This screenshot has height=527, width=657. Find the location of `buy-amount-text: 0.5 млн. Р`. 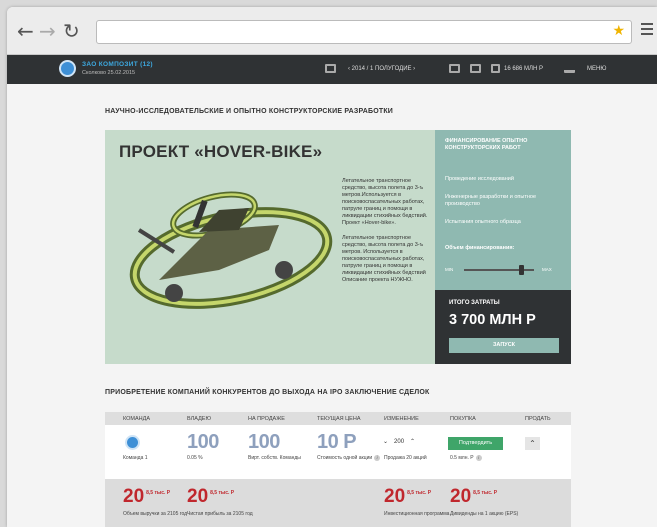

buy-amount-text: 0.5 млн. Р is located at coordinates (462, 458).